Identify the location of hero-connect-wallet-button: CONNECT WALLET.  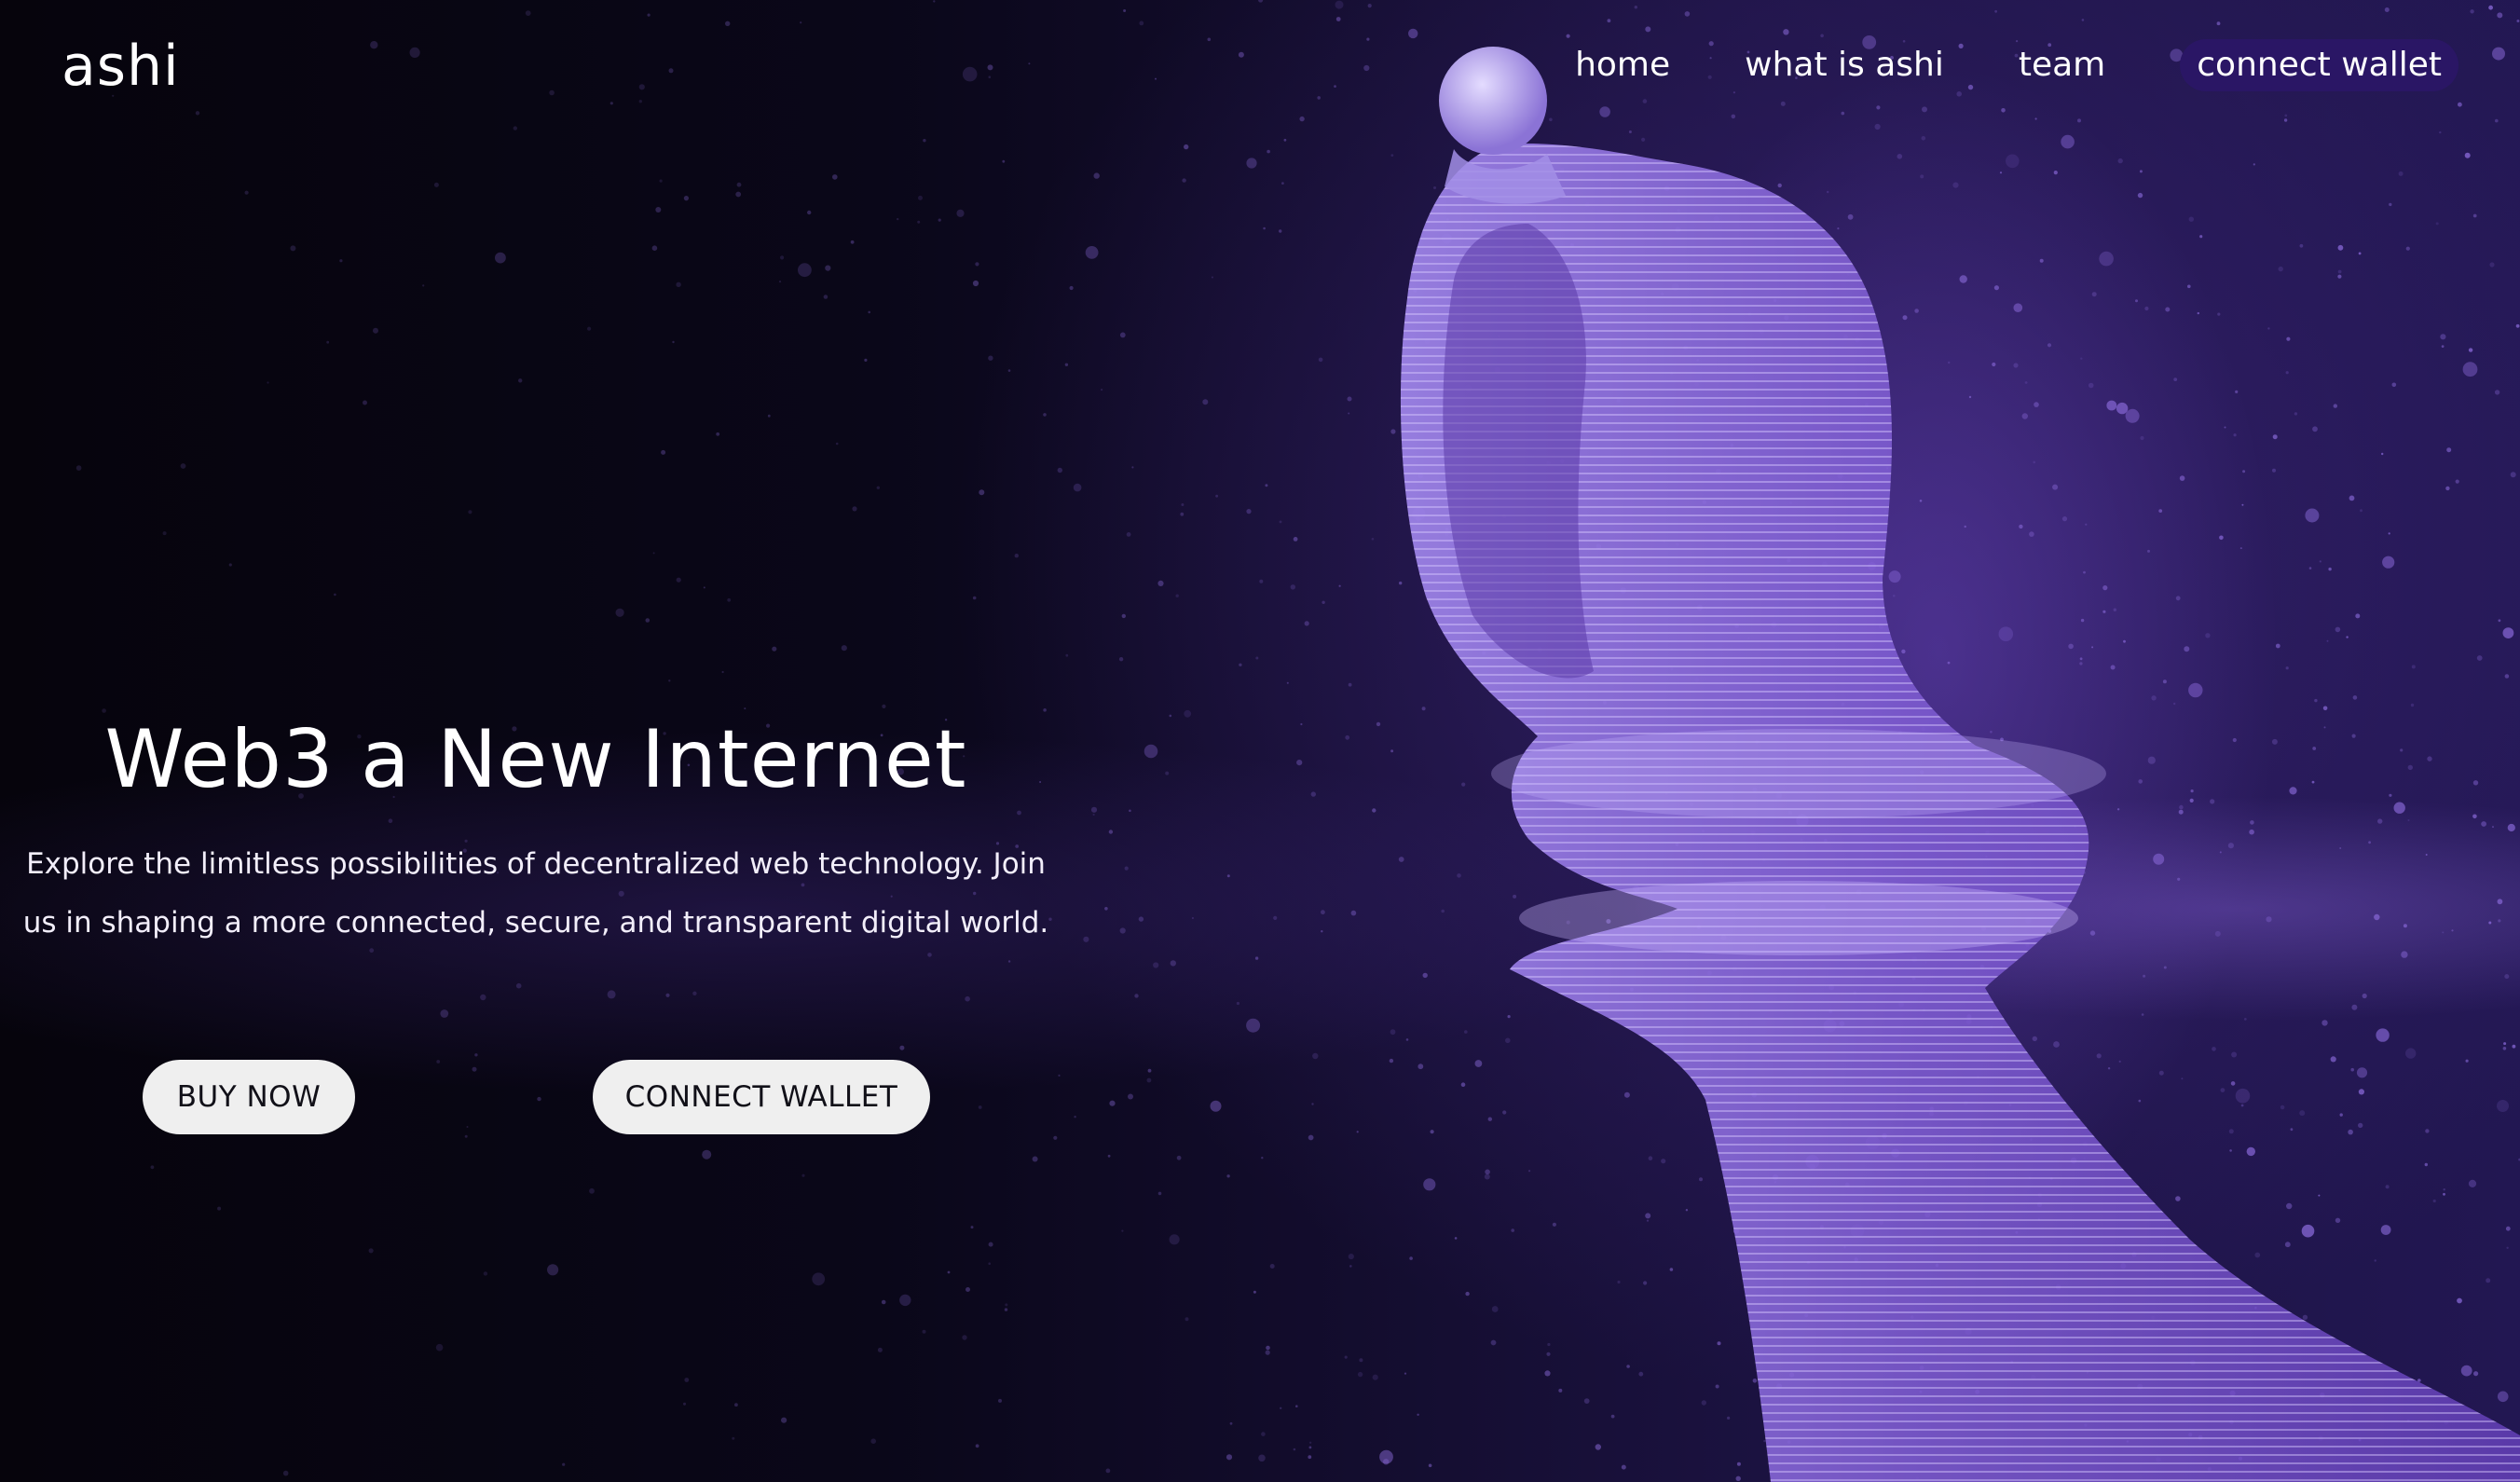
(761, 1097).